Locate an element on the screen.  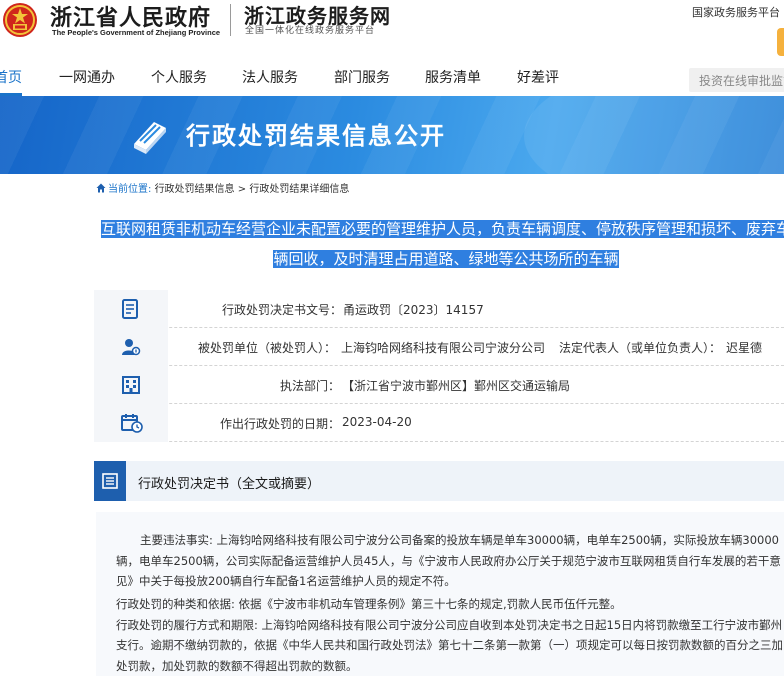
document-icon is located at coordinates (130, 309).